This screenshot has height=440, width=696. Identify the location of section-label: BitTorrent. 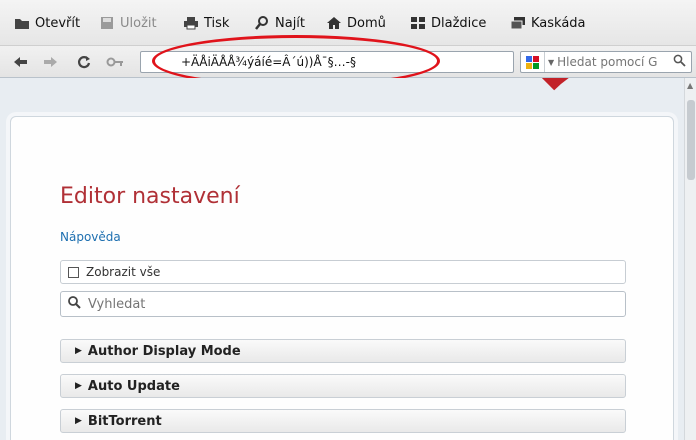
(124, 421).